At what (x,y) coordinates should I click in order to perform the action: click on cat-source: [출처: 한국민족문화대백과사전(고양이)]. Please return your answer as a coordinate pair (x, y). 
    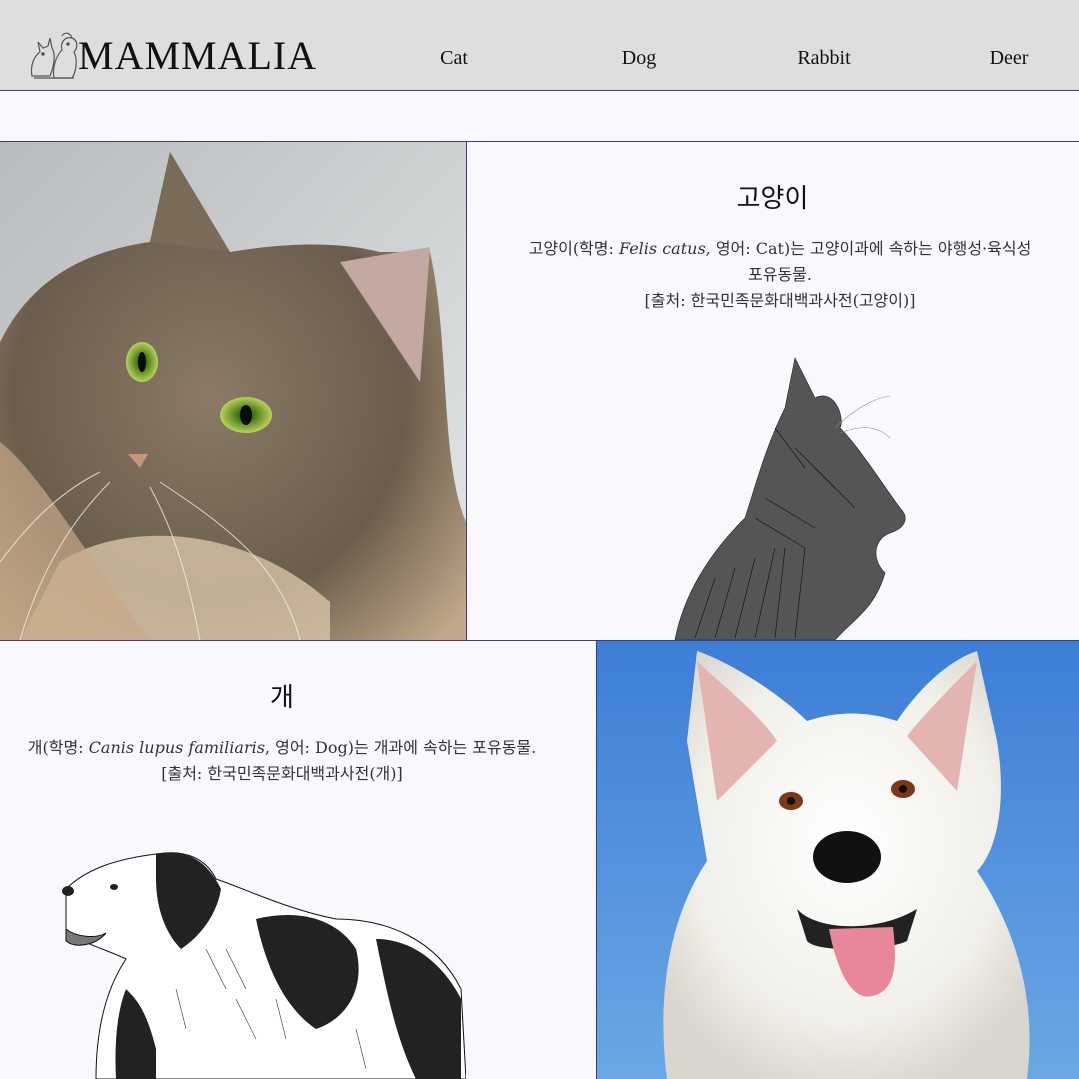
    Looking at the image, I should click on (780, 300).